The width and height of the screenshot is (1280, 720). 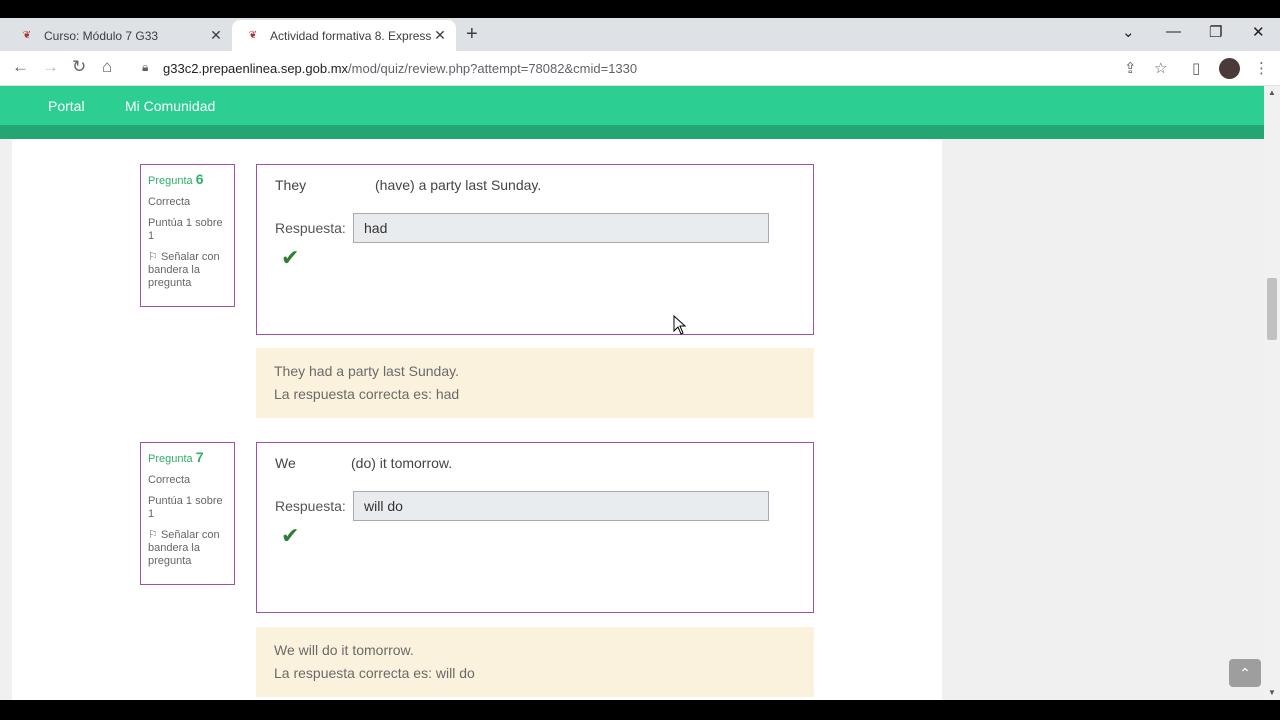 What do you see at coordinates (1261, 68) in the screenshot?
I see `menu-kebab-icon: ⋮` at bounding box center [1261, 68].